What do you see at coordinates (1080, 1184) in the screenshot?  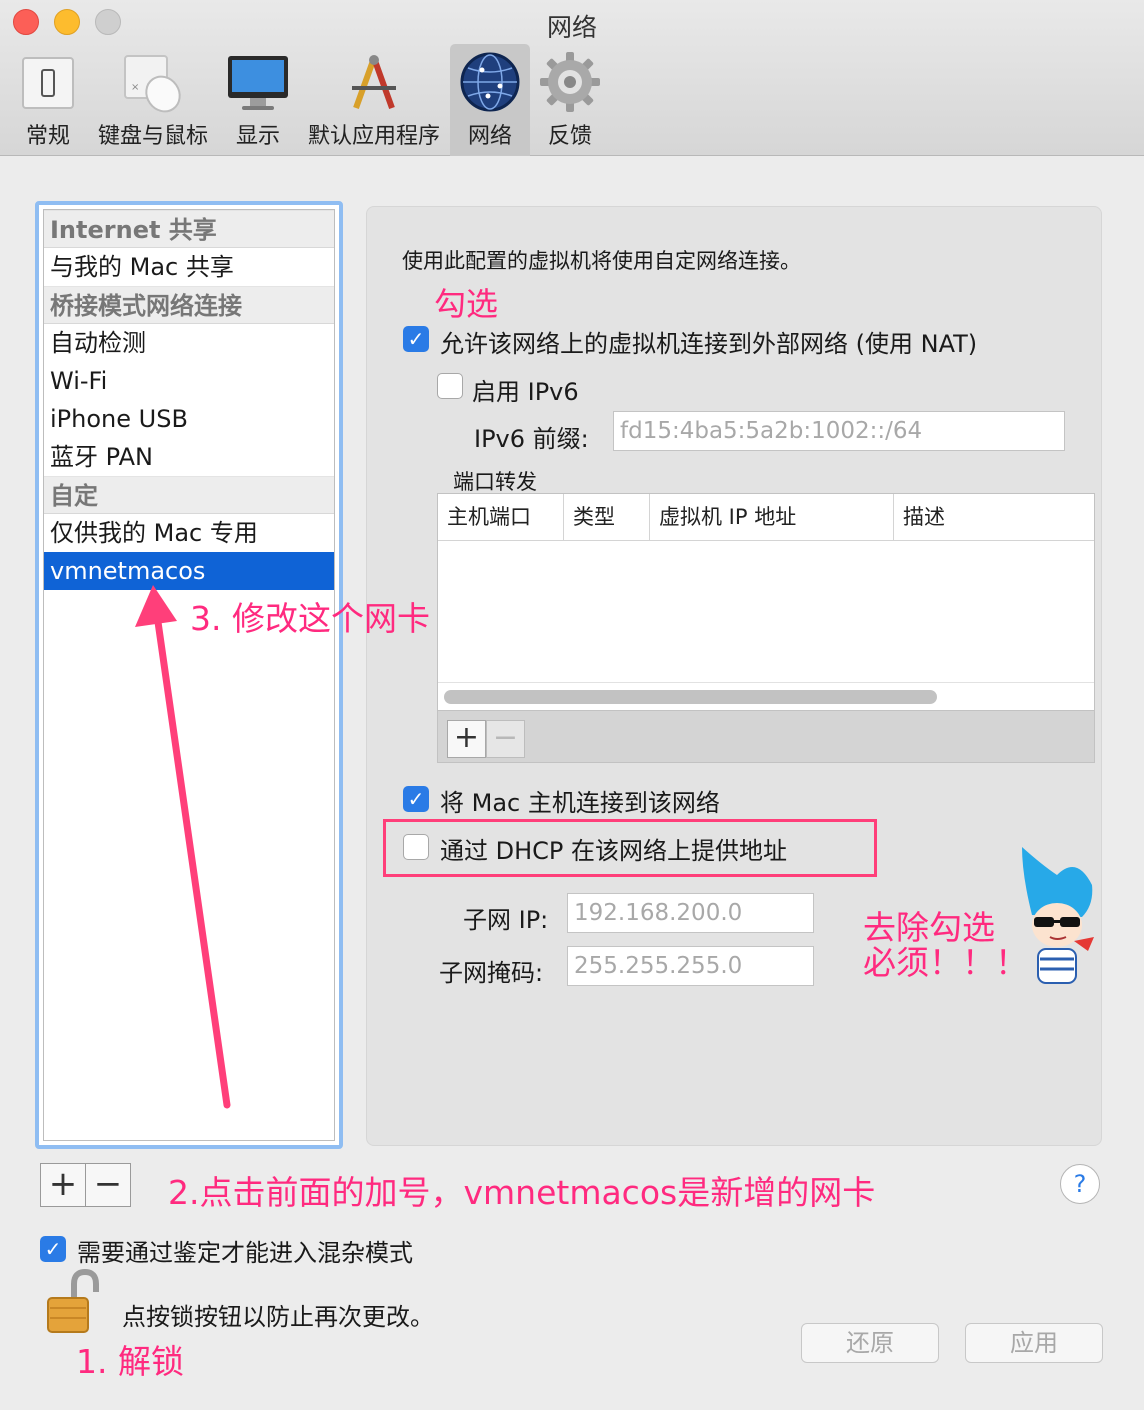 I see `help-button: ?` at bounding box center [1080, 1184].